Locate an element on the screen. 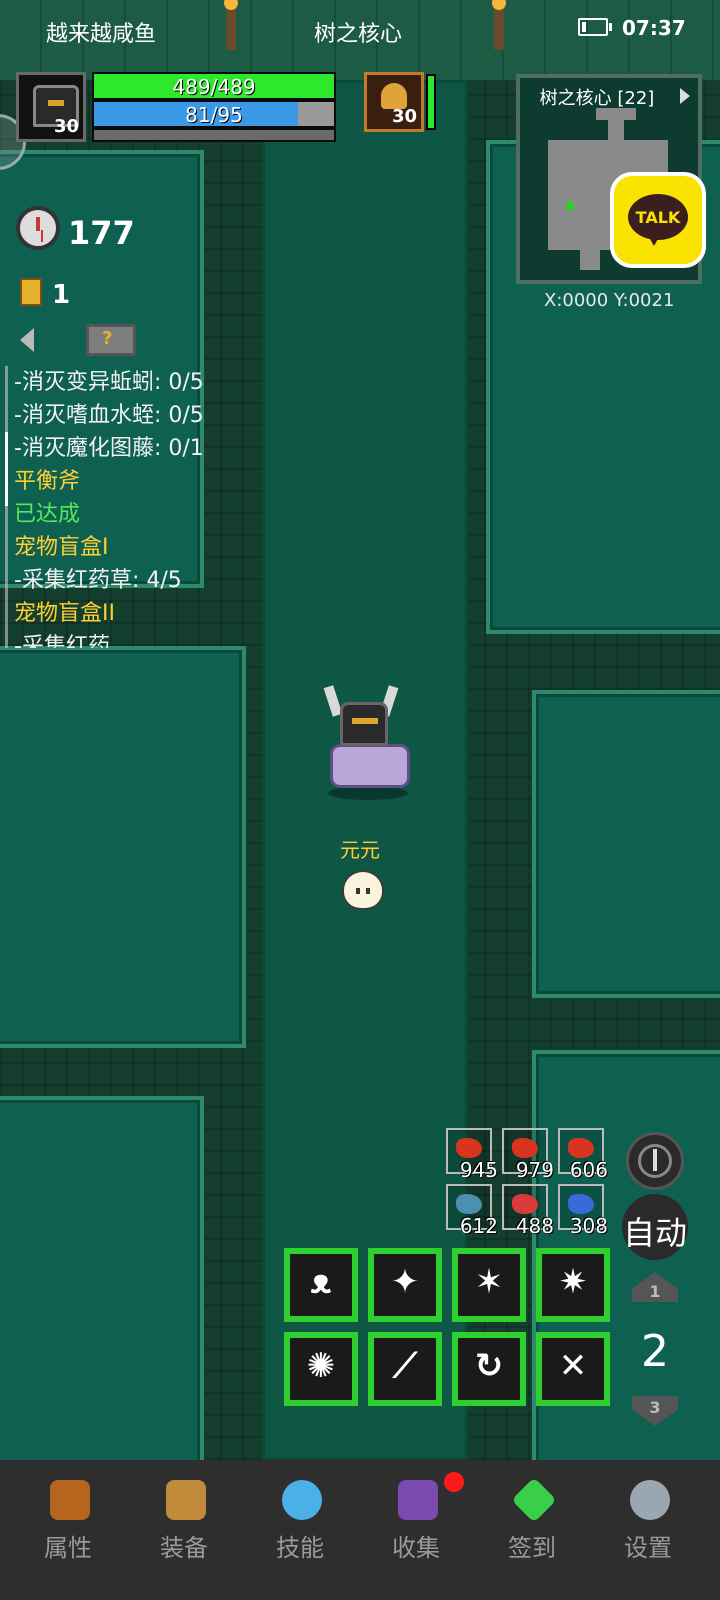  mp-text: 81/95 is located at coordinates (214, 115).